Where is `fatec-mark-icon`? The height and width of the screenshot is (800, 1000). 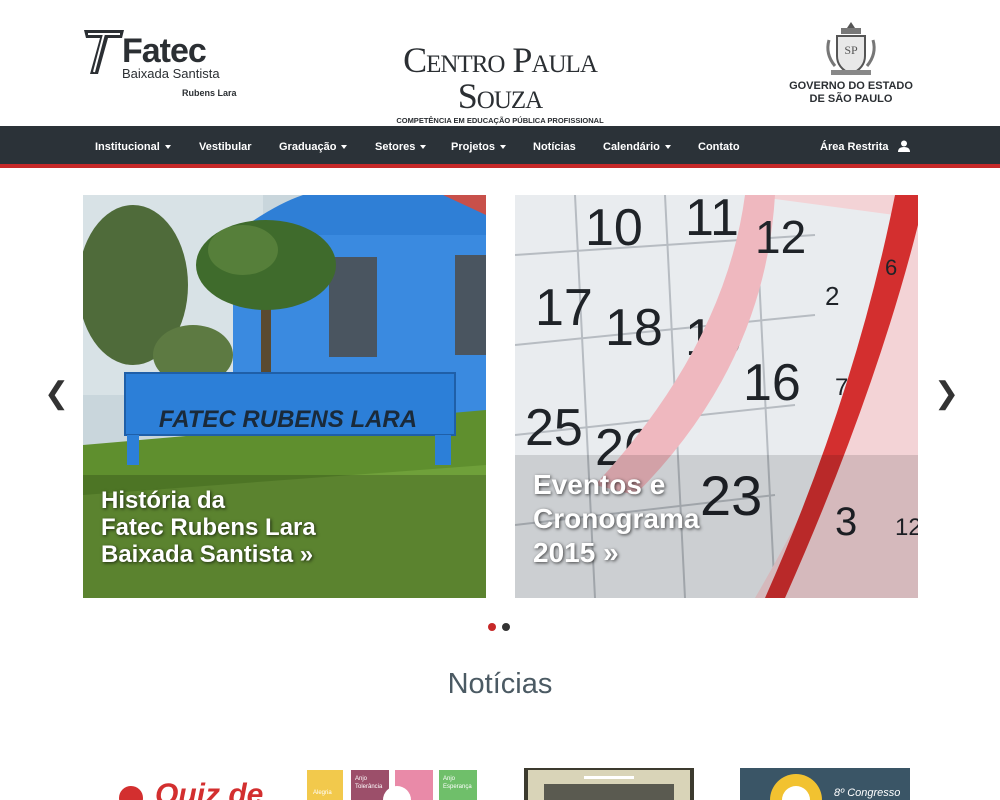 fatec-mark-icon is located at coordinates (104, 52).